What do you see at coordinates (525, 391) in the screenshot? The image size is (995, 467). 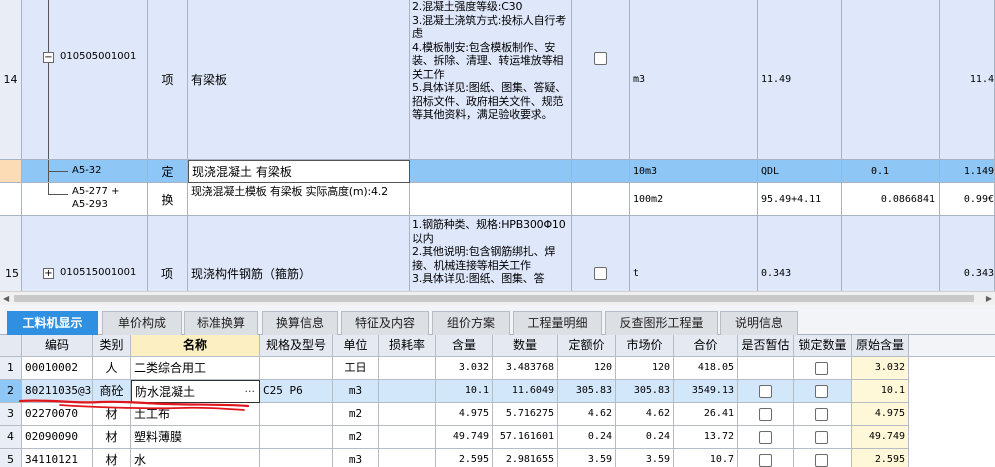 I see `quantity-cell: 11.6049` at bounding box center [525, 391].